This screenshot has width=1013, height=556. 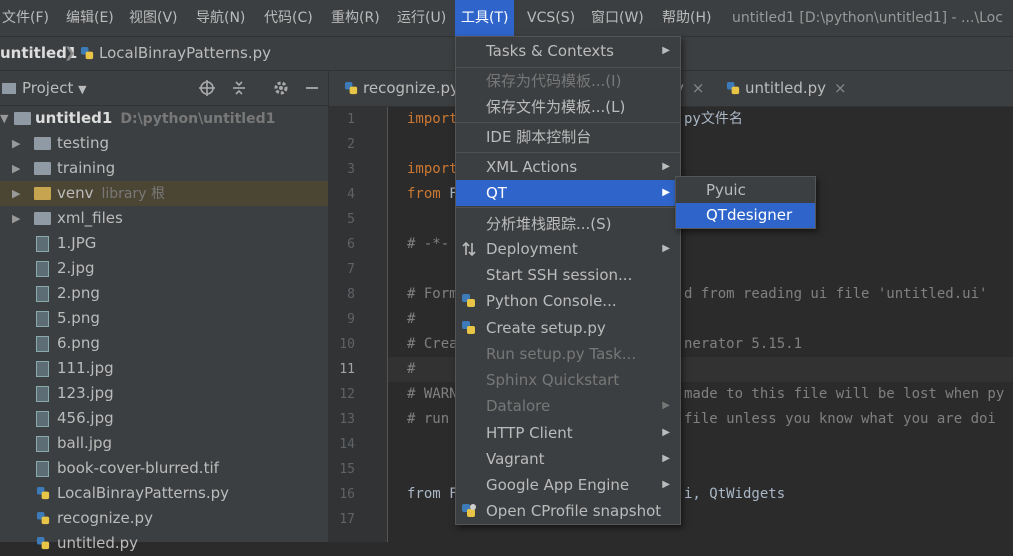 I want to click on code-fragment: i, QtWidgets, so click(x=735, y=494).